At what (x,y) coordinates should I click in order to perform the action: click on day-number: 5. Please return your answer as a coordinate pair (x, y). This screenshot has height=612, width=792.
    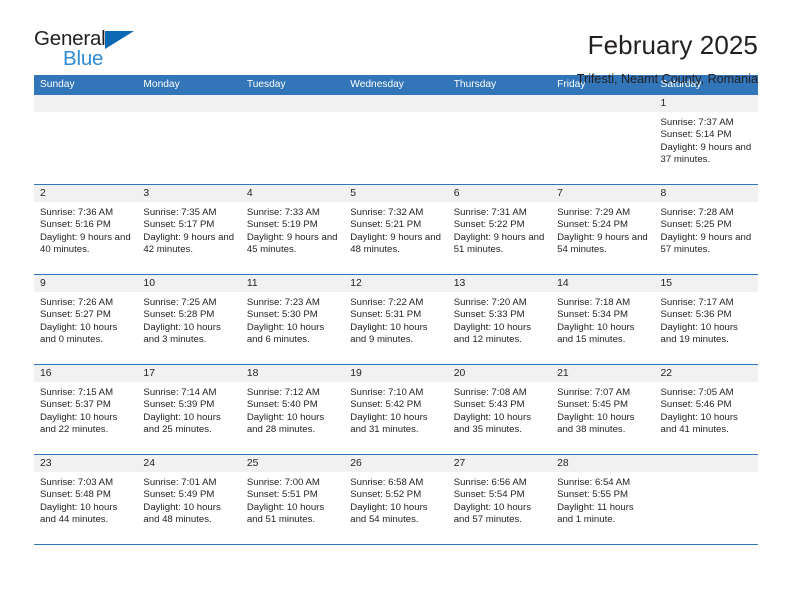
    Looking at the image, I should click on (396, 193).